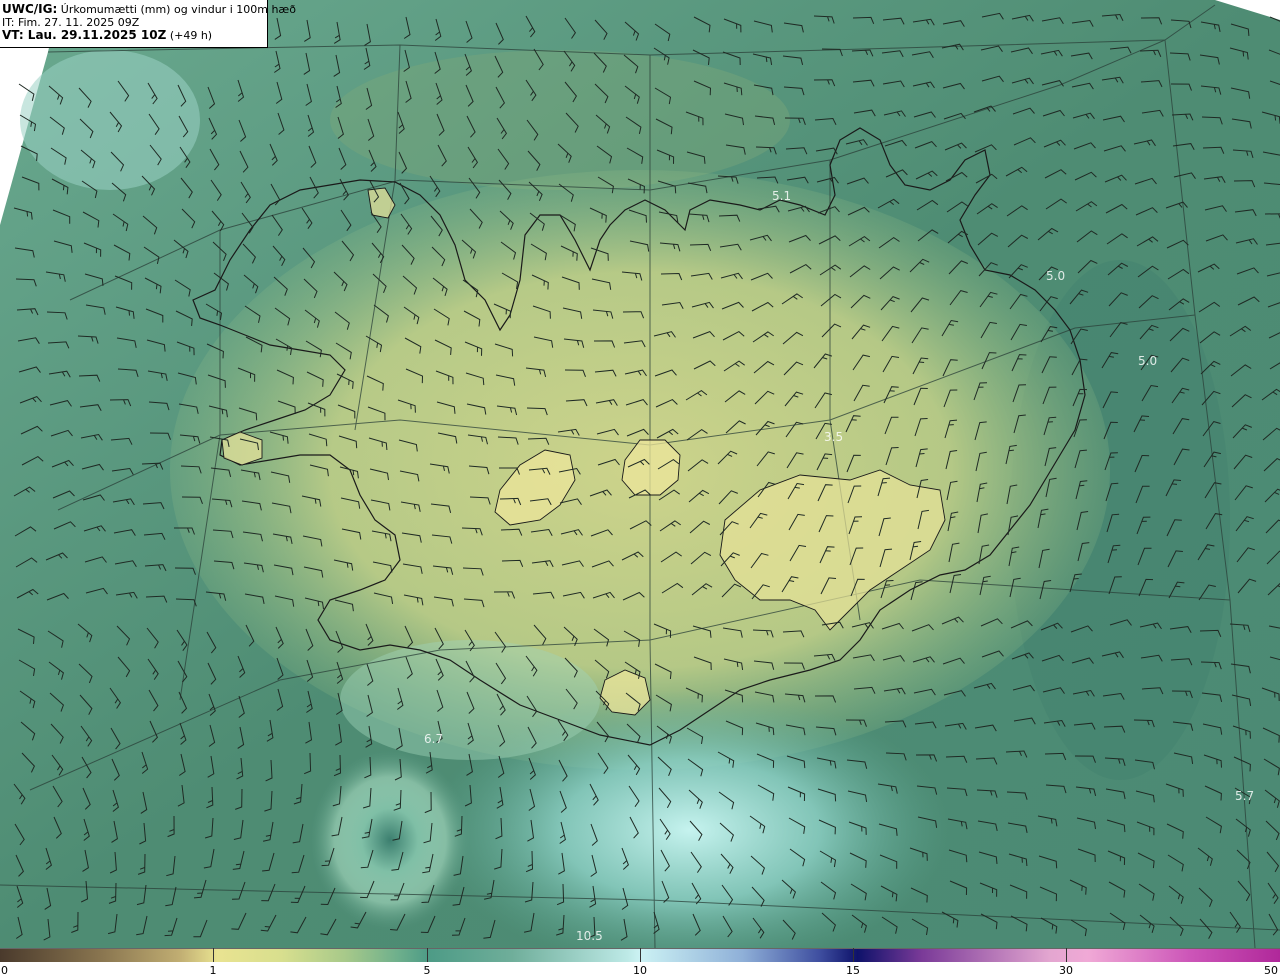  Describe the element at coordinates (1066, 970) in the screenshot. I see `colorbar-tick-label: 30` at that location.